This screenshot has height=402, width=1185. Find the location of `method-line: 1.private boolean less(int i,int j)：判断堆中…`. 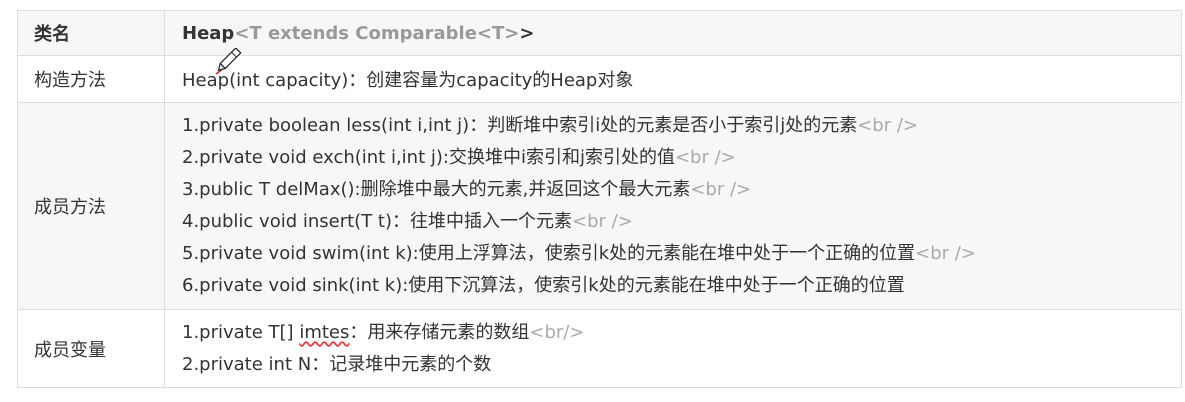

method-line: 1.private boolean less(int i,int j)：判断堆中… is located at coordinates (681, 126).